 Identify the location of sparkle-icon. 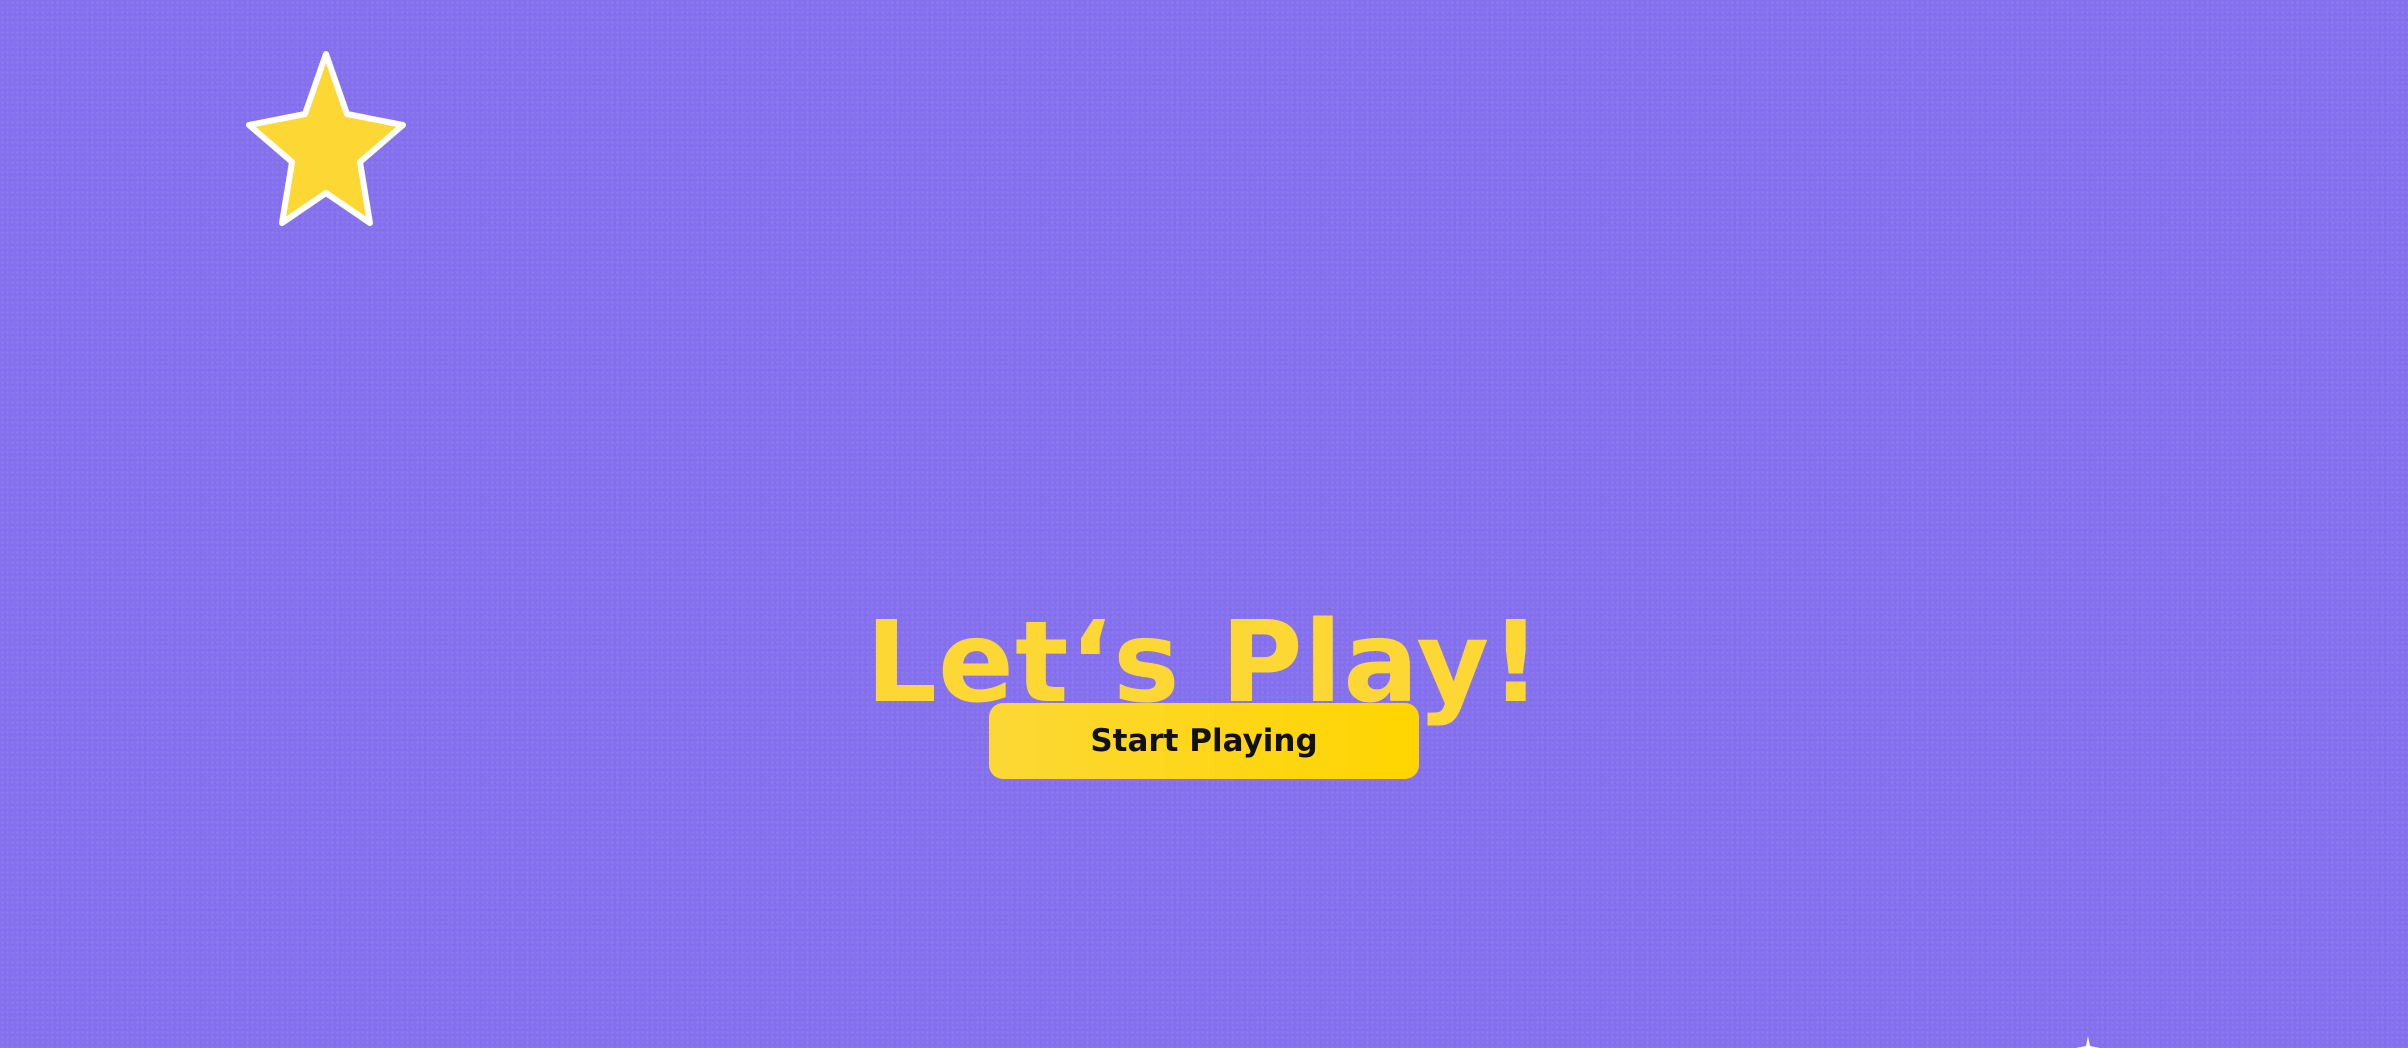
(2088, 1042).